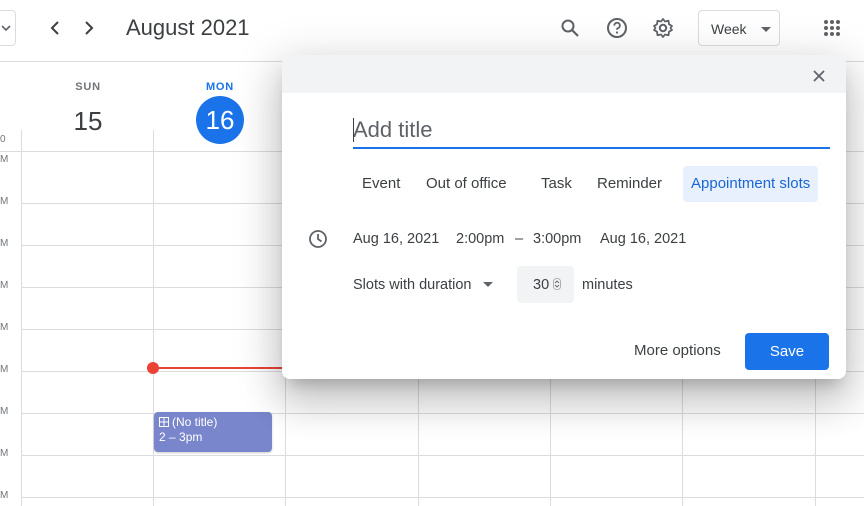 The image size is (864, 506). What do you see at coordinates (832, 28) in the screenshot?
I see `apps-grid-icon` at bounding box center [832, 28].